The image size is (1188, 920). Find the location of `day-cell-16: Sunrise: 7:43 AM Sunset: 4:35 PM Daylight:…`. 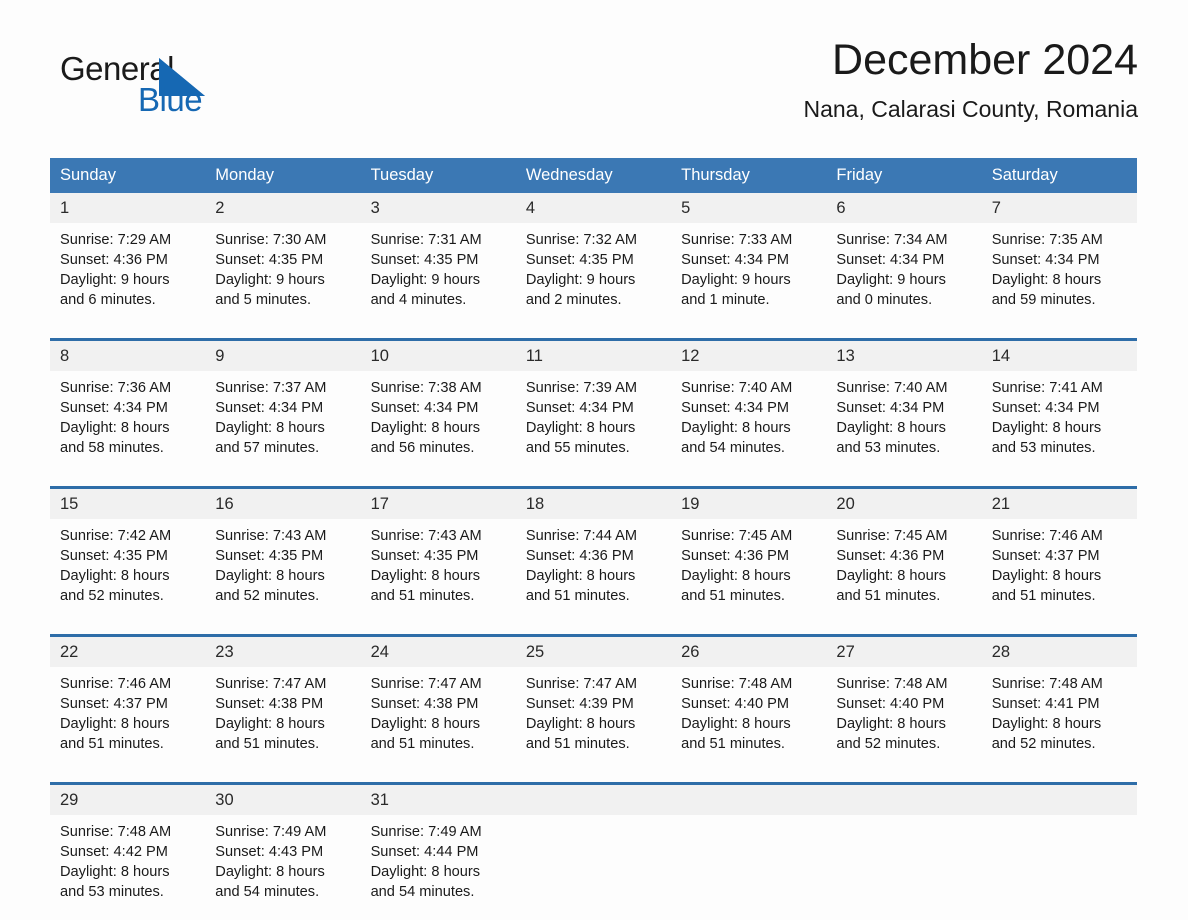

day-cell-16: Sunrise: 7:43 AM Sunset: 4:35 PM Daylight:… is located at coordinates (282, 571).